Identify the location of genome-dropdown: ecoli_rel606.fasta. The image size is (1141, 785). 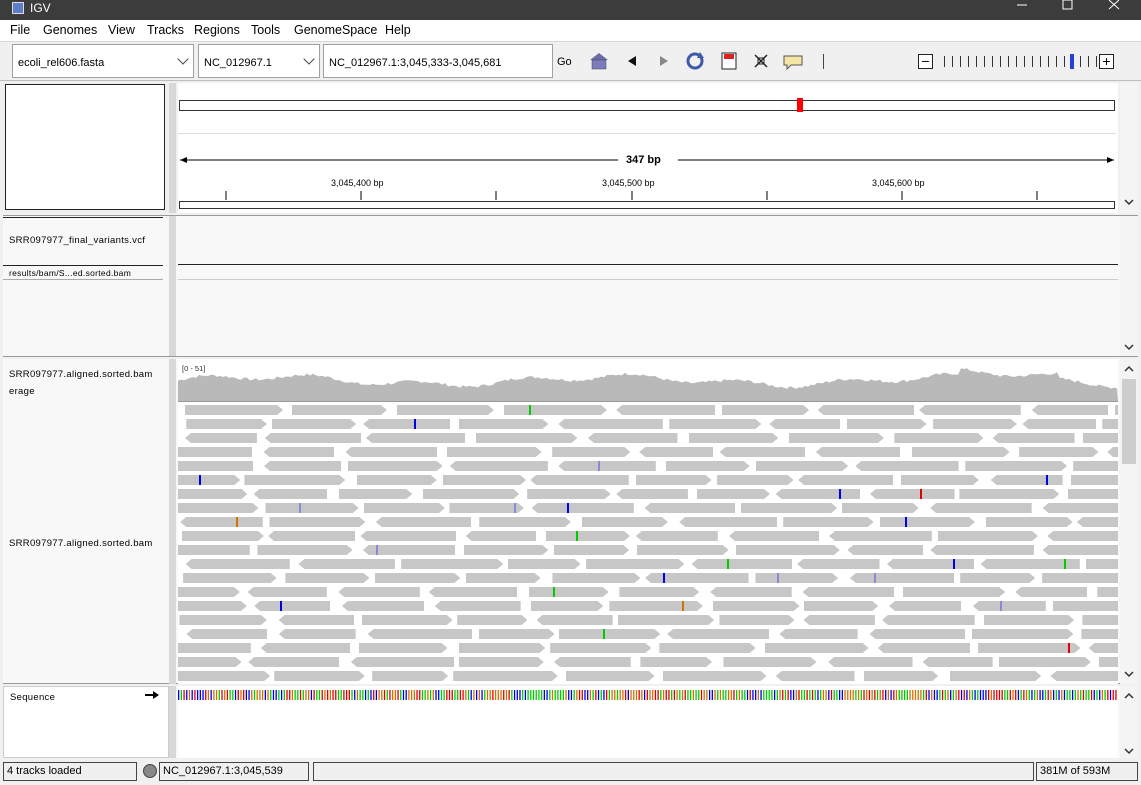
(103, 61).